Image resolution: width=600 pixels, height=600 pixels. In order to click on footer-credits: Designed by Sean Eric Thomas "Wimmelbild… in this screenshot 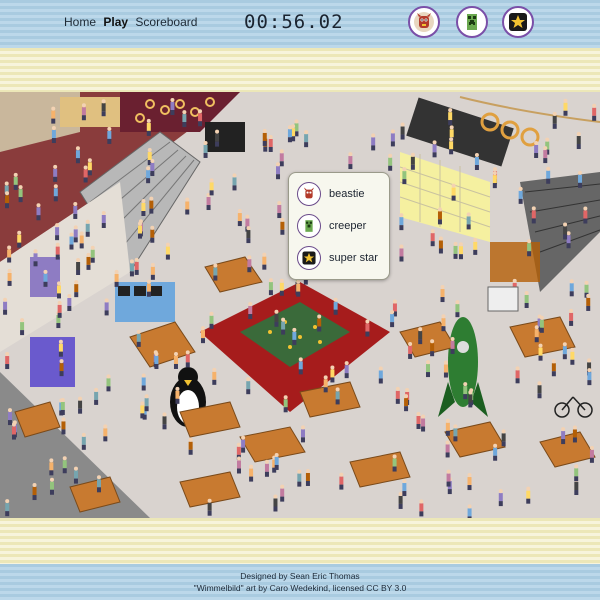, I will do `click(300, 582)`.